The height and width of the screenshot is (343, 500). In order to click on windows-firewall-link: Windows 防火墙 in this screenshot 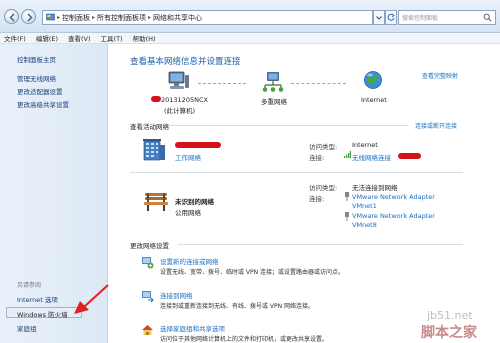, I will do `click(42, 314)`.